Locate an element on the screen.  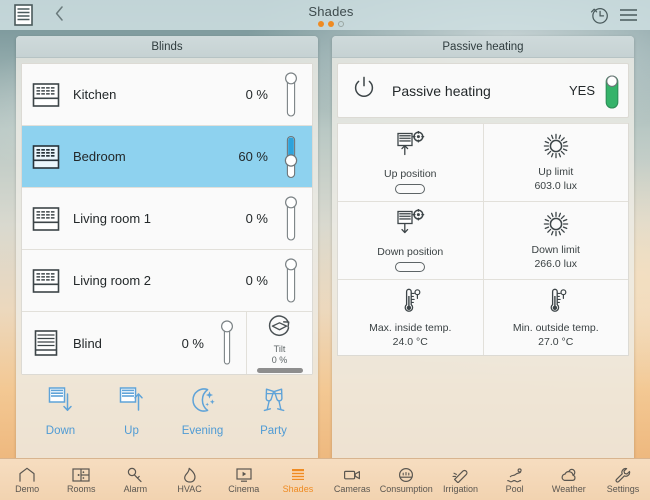
cell-title: Up position is located at coordinates (410, 174).